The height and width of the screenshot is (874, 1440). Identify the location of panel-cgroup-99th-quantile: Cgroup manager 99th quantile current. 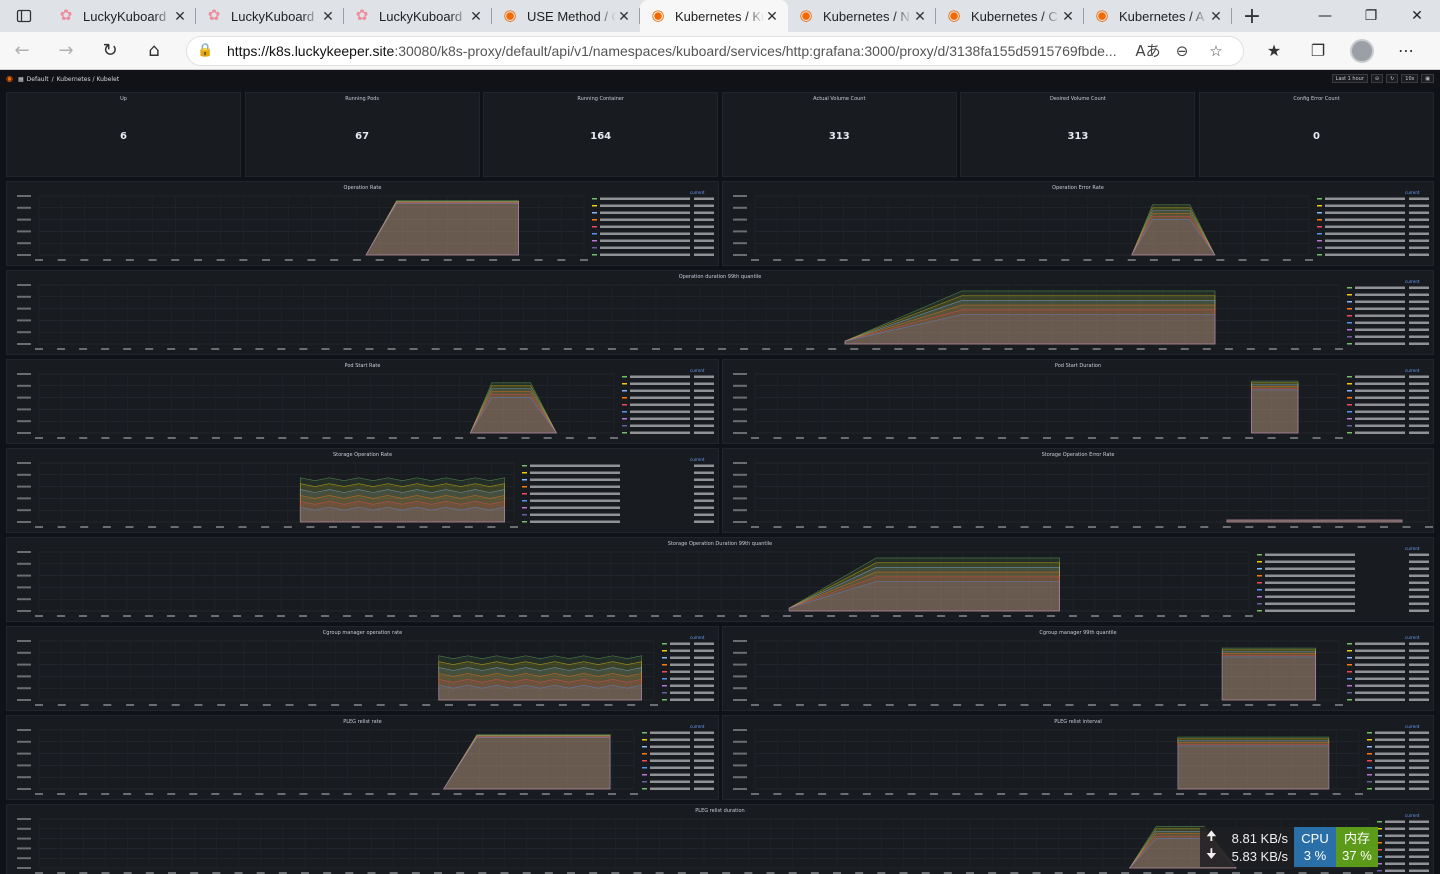
(1078, 668).